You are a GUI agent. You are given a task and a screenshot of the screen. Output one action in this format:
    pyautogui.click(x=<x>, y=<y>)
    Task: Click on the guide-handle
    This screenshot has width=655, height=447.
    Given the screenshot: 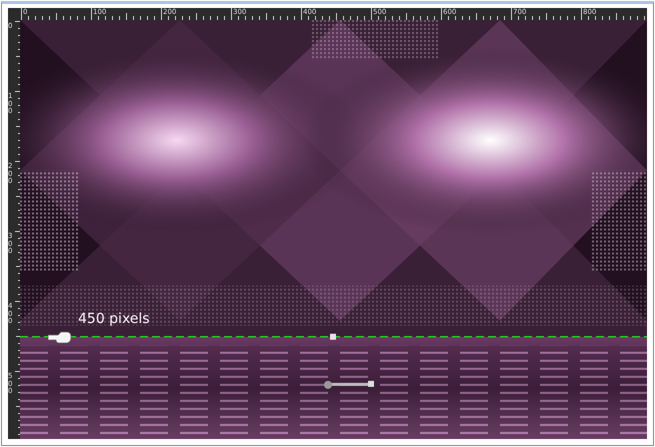 What is the action you would take?
    pyautogui.click(x=333, y=337)
    